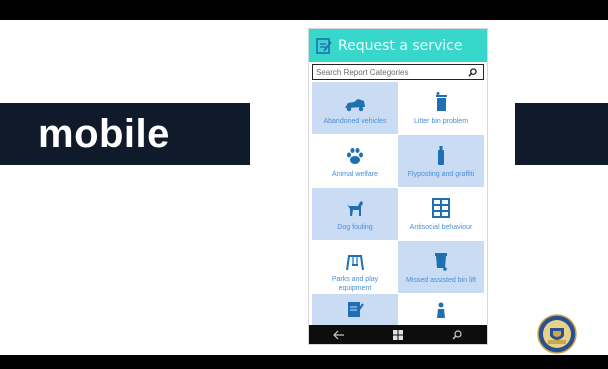 Image resolution: width=608 pixels, height=369 pixels. I want to click on tile-animal-welfare: Animal welfare, so click(355, 161).